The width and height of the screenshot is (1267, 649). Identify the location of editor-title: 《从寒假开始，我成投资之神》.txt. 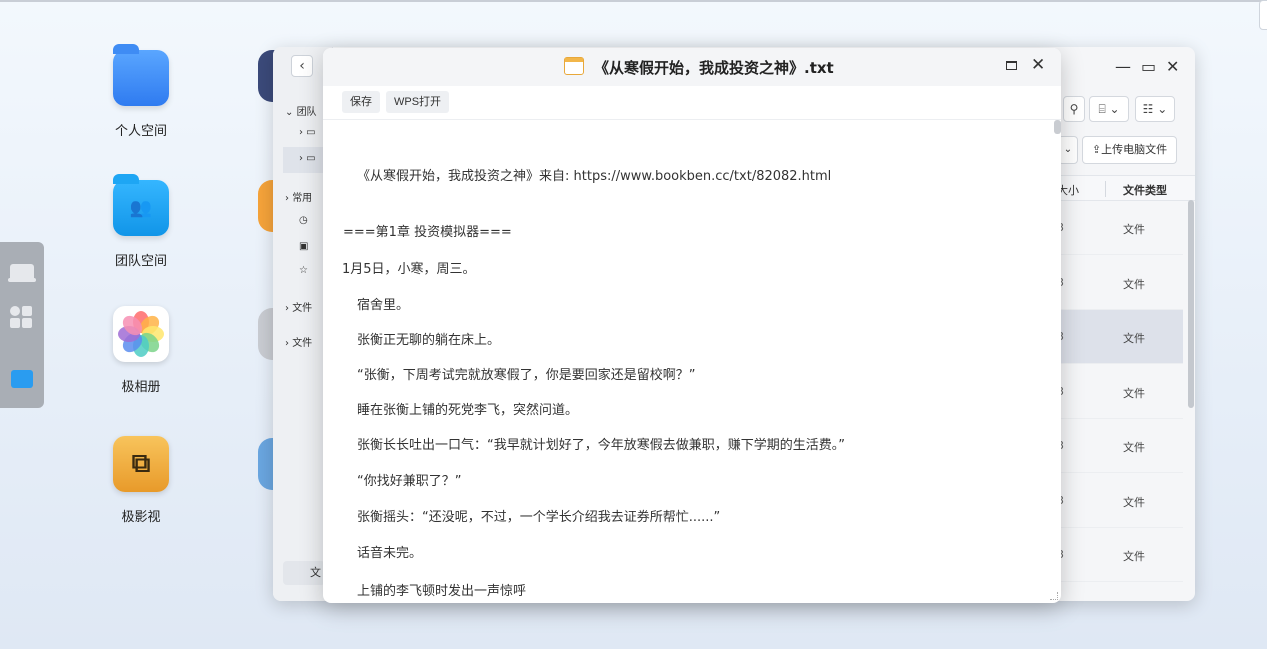
(714, 68).